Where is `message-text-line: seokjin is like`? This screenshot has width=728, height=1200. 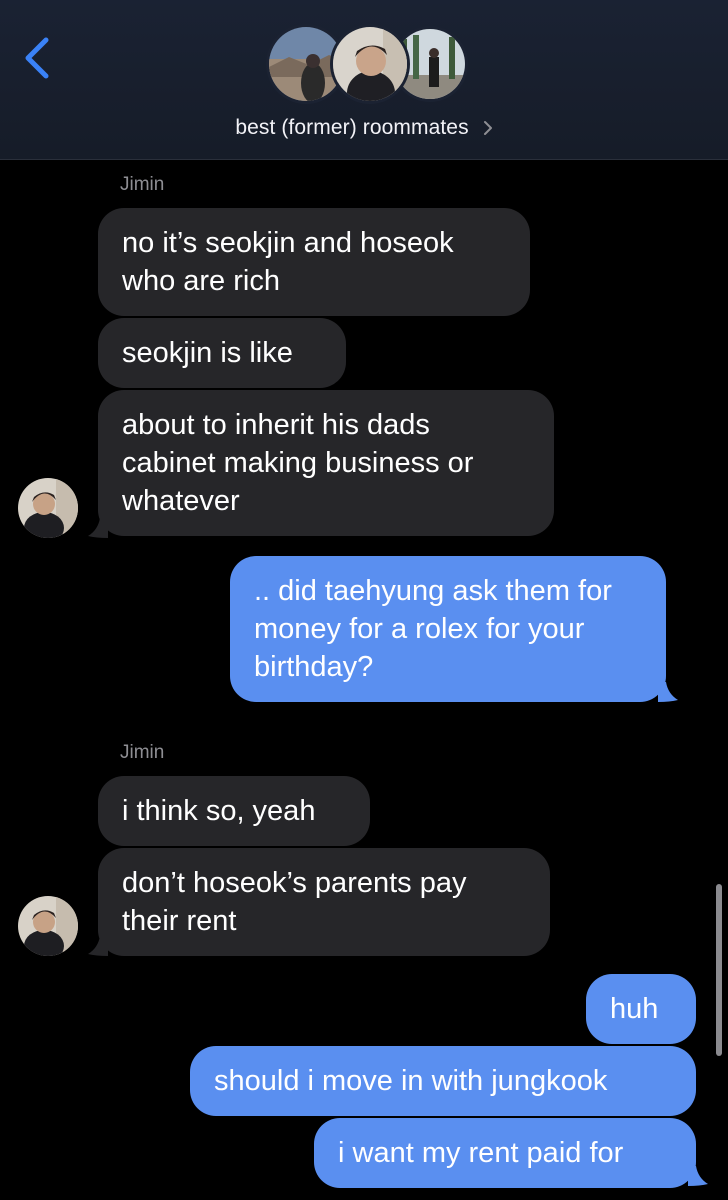
message-text-line: seokjin is like is located at coordinates (207, 353).